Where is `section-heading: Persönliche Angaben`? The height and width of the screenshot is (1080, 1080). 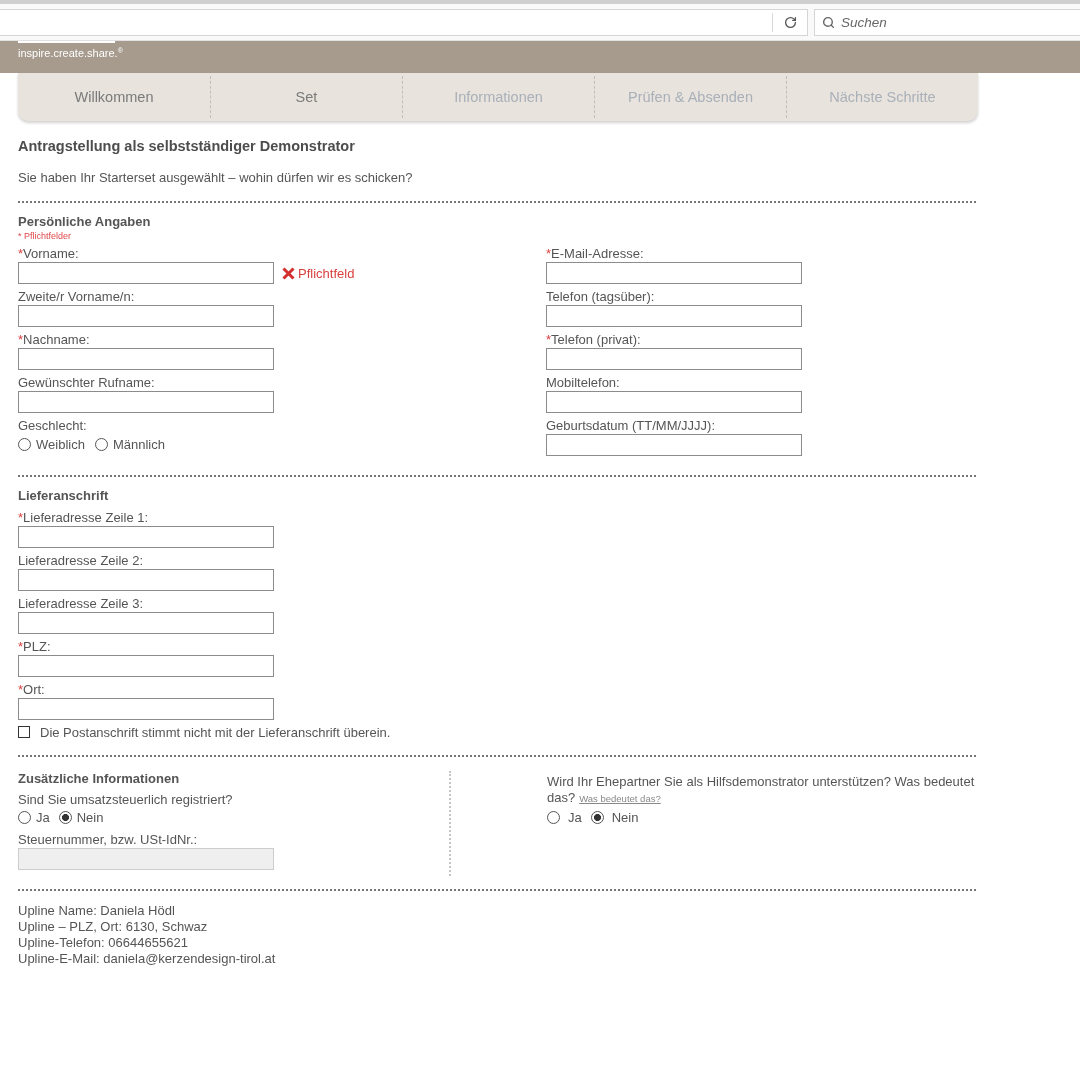 section-heading: Persönliche Angaben is located at coordinates (85, 222).